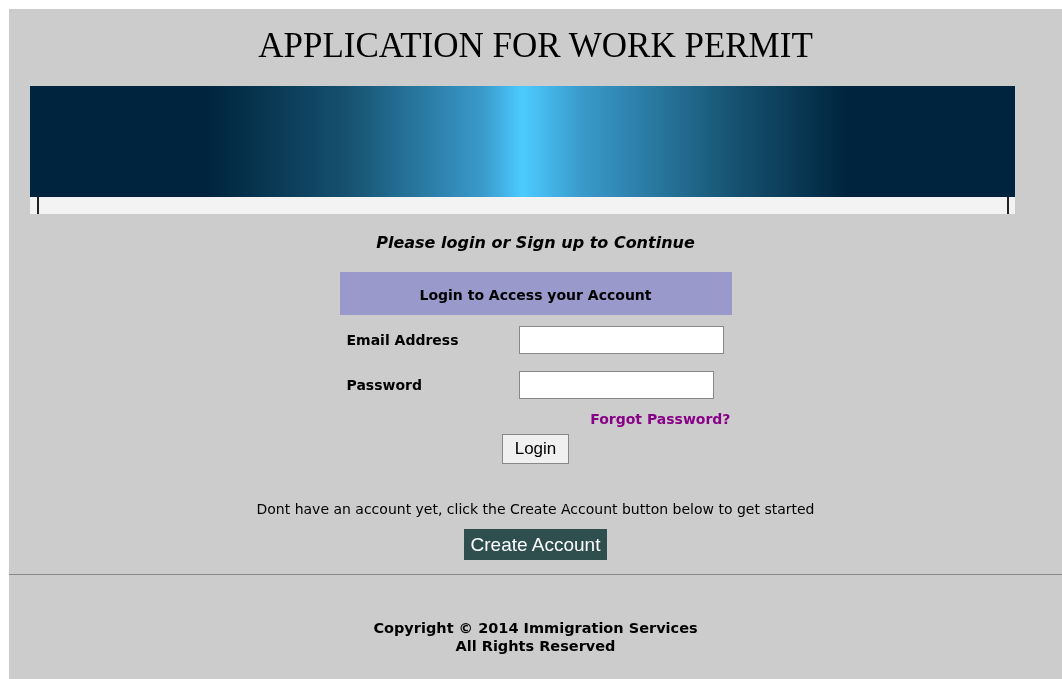 The width and height of the screenshot is (1062, 679). Describe the element at coordinates (535, 449) in the screenshot. I see `login-button: Login` at that location.